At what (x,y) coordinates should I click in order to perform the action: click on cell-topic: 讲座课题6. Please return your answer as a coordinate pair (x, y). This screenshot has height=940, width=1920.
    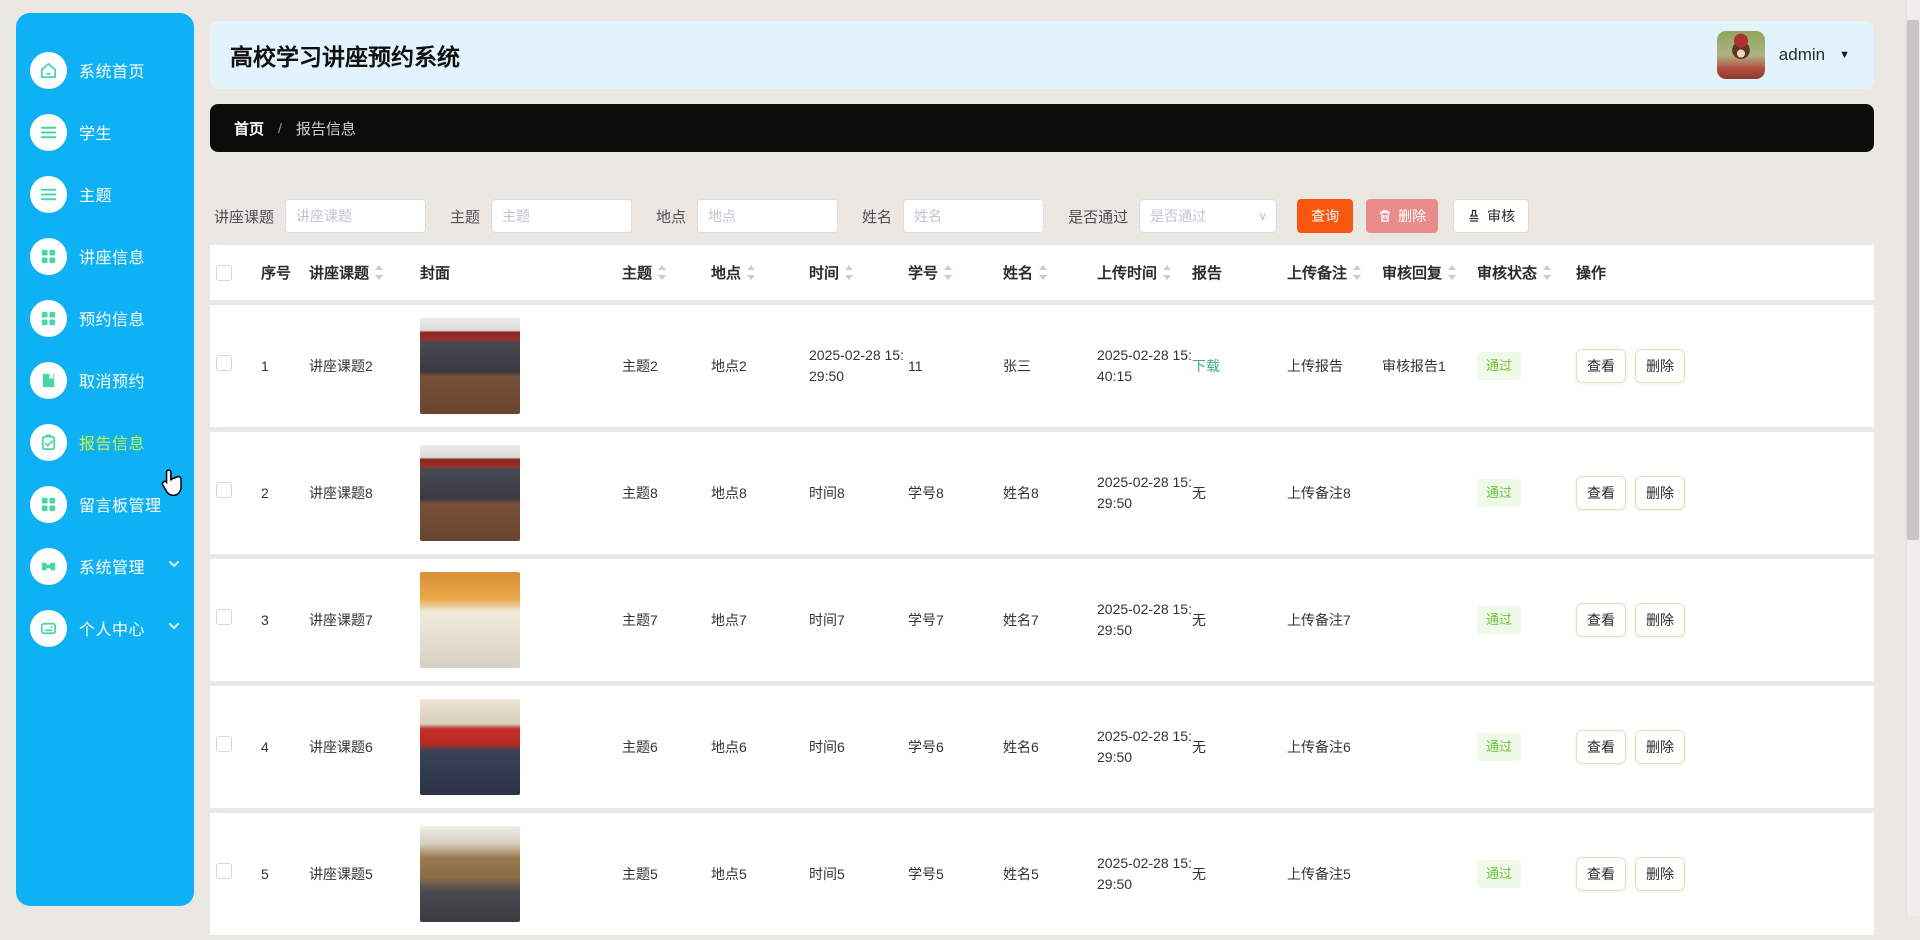
    Looking at the image, I should click on (341, 746).